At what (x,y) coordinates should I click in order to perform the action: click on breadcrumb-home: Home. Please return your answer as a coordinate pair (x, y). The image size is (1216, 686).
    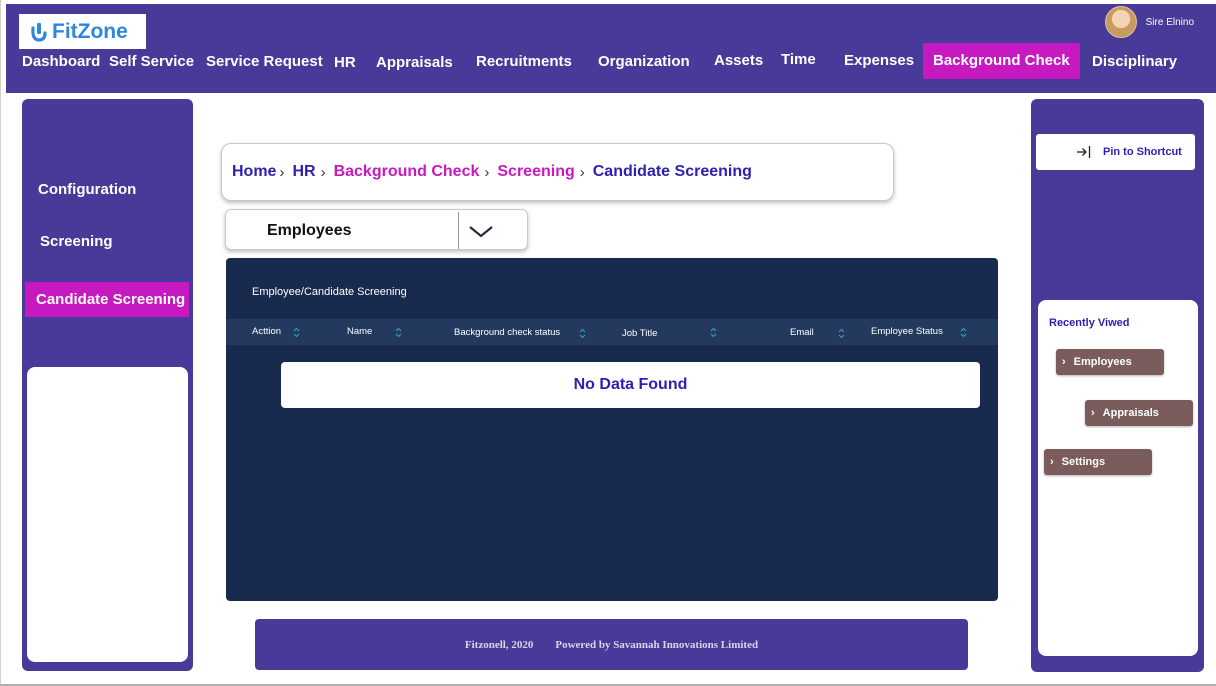
    Looking at the image, I should click on (254, 172).